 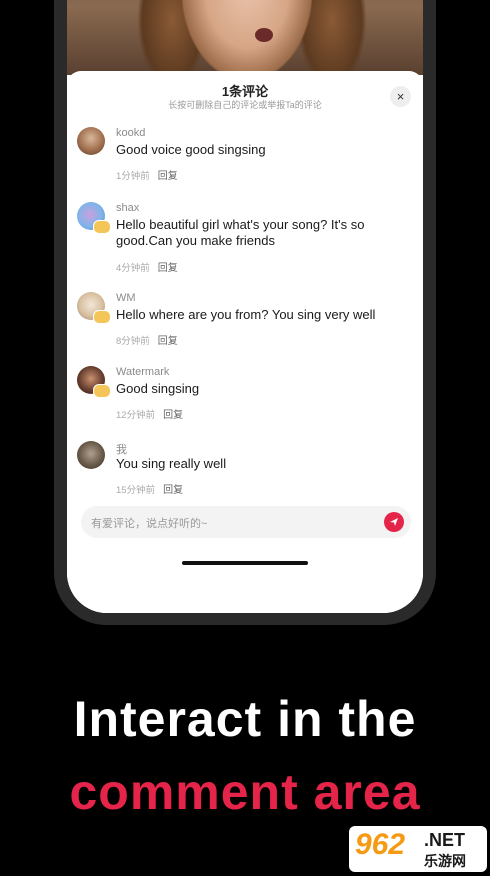 I want to click on close-icon: ×, so click(x=400, y=96).